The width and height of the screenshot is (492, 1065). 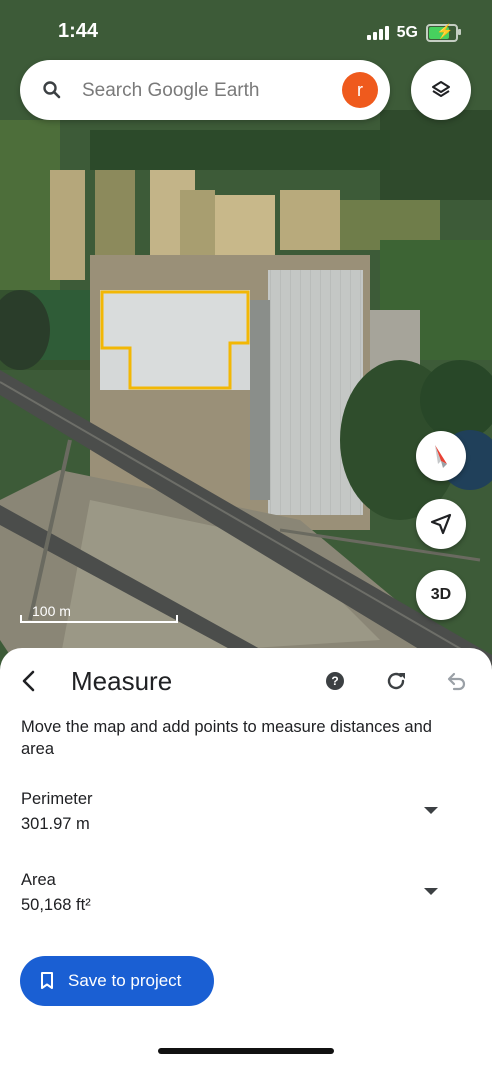 What do you see at coordinates (125, 980) in the screenshot?
I see `save-button-label: Save to project` at bounding box center [125, 980].